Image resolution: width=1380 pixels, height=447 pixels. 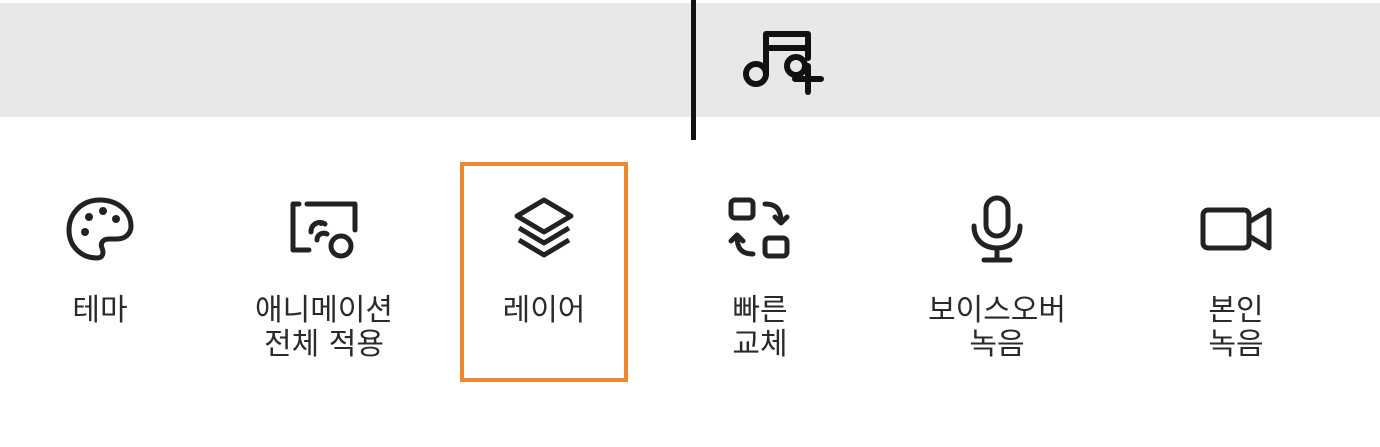 I want to click on music-plus-icon, so click(x=783, y=63).